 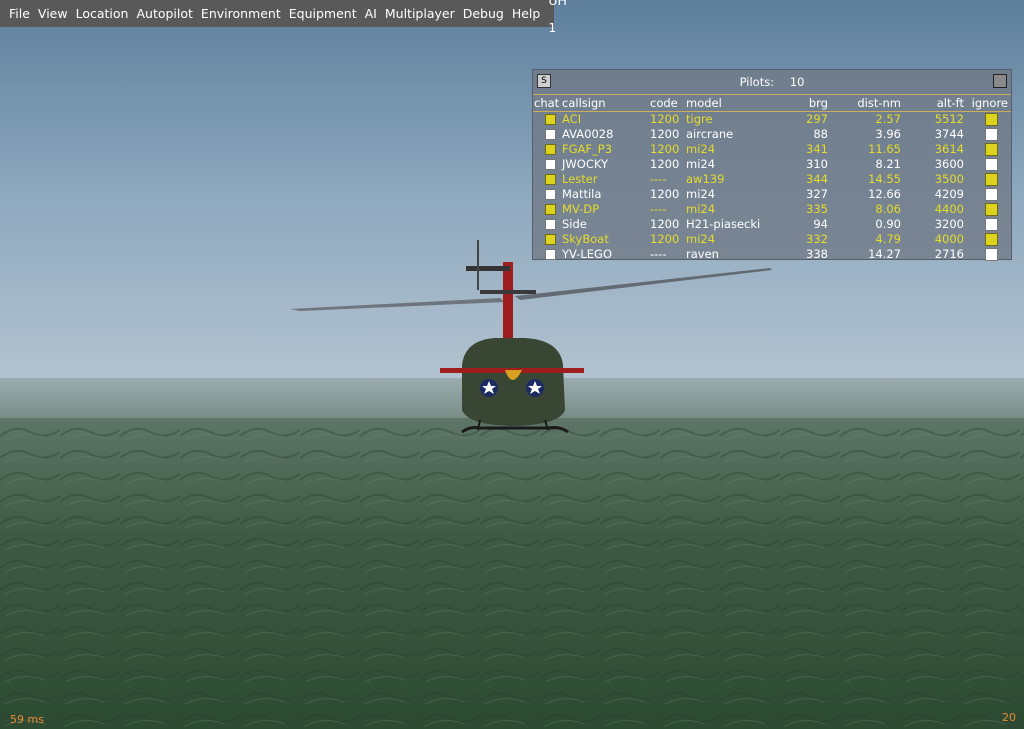 What do you see at coordinates (582, 194) in the screenshot?
I see `callsign-cell: Mattila` at bounding box center [582, 194].